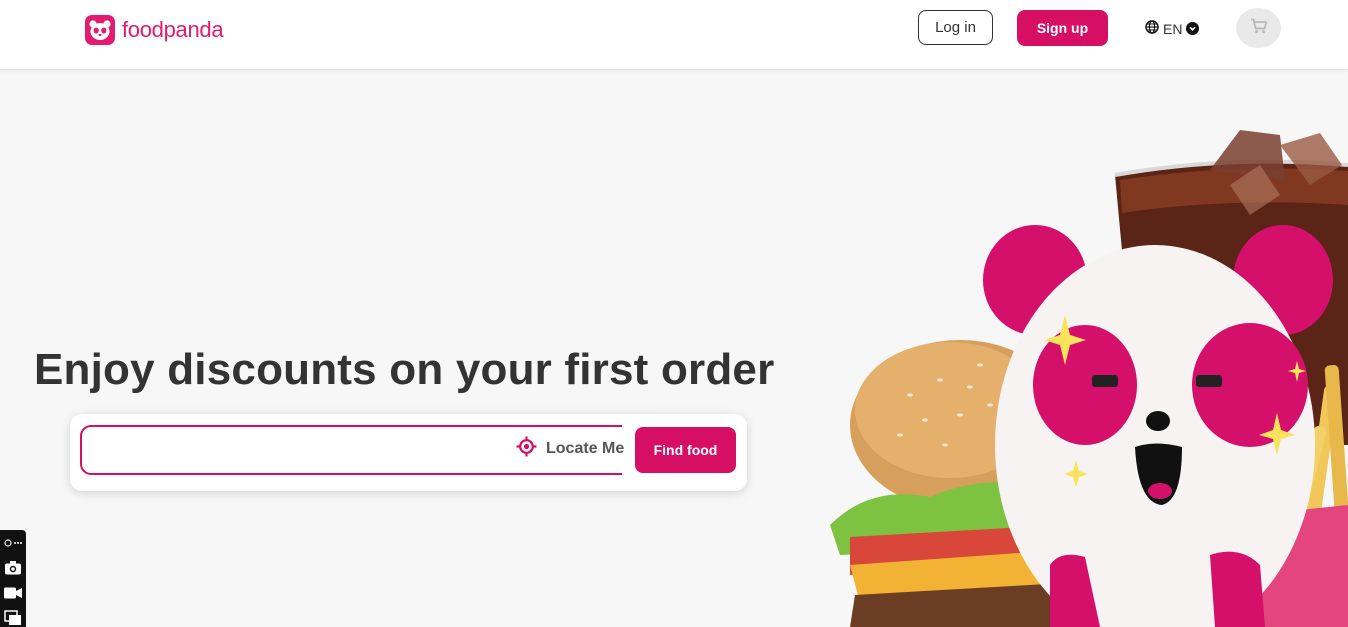 Image resolution: width=1348 pixels, height=627 pixels. I want to click on brand-logo: foodpanda, so click(154, 30).